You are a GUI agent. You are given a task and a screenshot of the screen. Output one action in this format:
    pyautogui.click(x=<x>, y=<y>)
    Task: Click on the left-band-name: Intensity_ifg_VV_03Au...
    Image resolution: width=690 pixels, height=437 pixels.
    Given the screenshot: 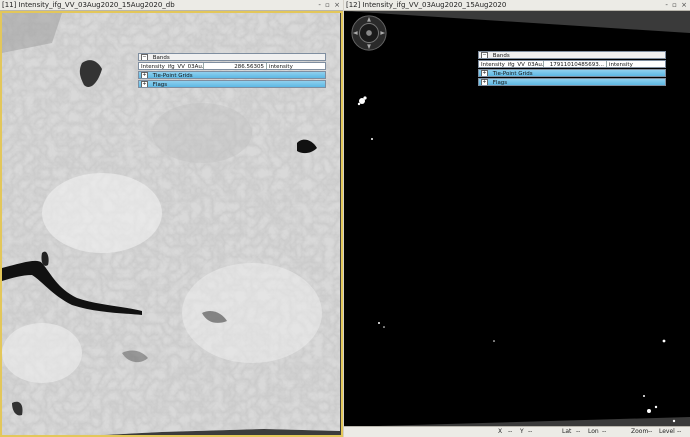 What is the action you would take?
    pyautogui.click(x=172, y=66)
    